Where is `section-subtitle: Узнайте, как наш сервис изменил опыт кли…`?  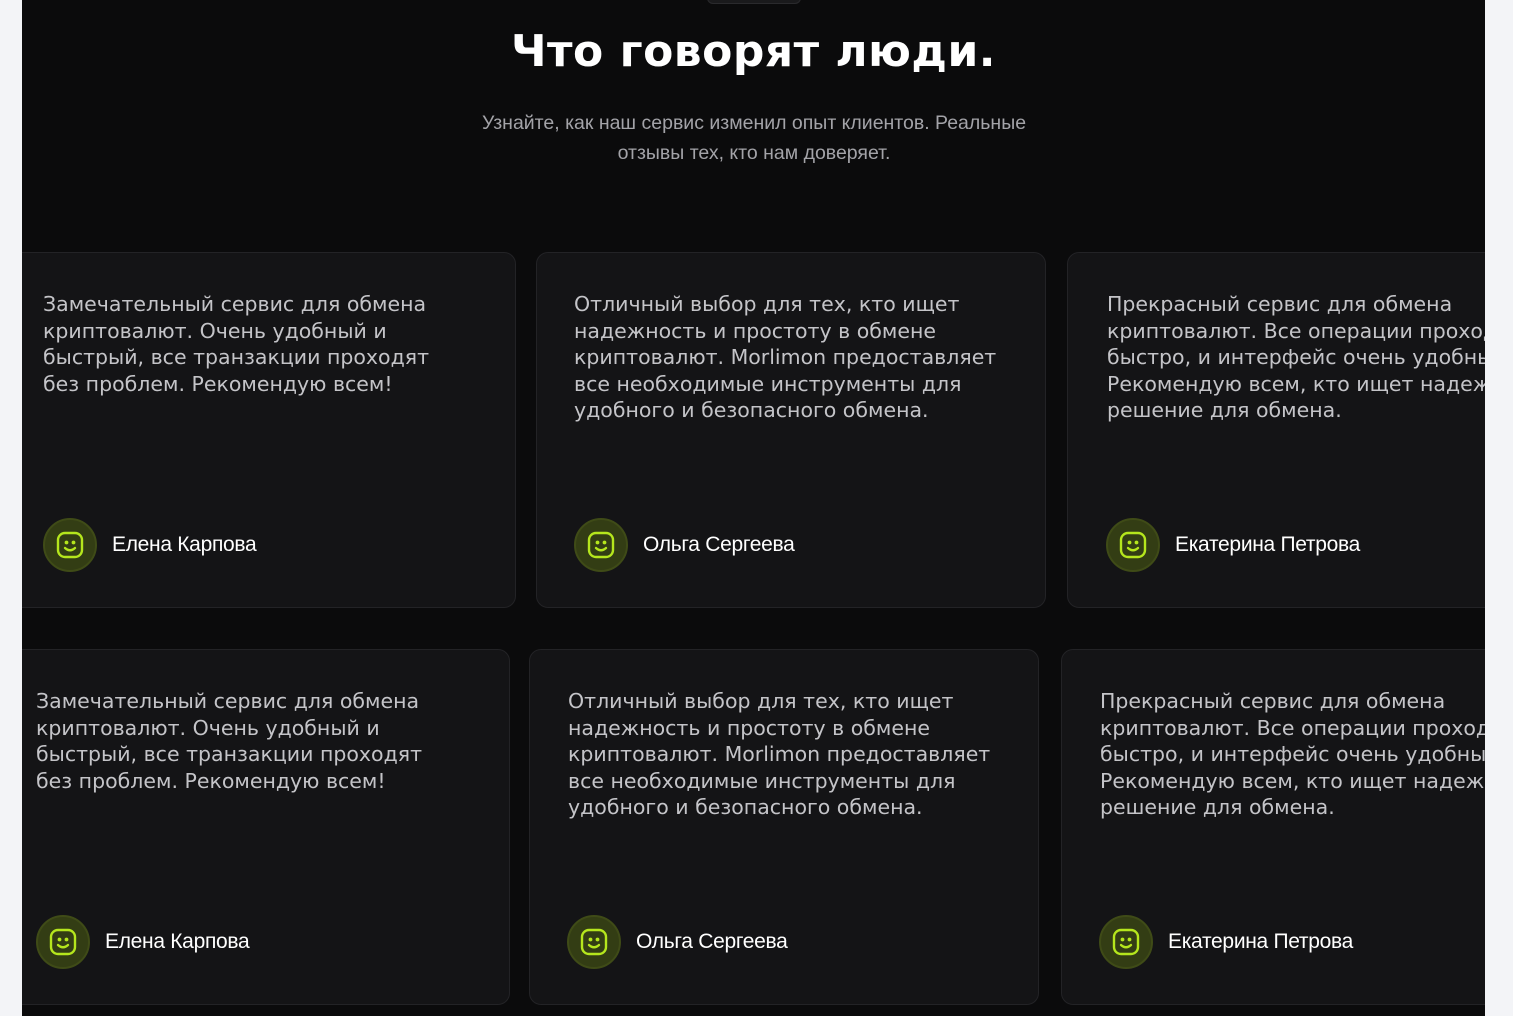
section-subtitle: Узнайте, как наш сервис изменил опыт кли… is located at coordinates (754, 138).